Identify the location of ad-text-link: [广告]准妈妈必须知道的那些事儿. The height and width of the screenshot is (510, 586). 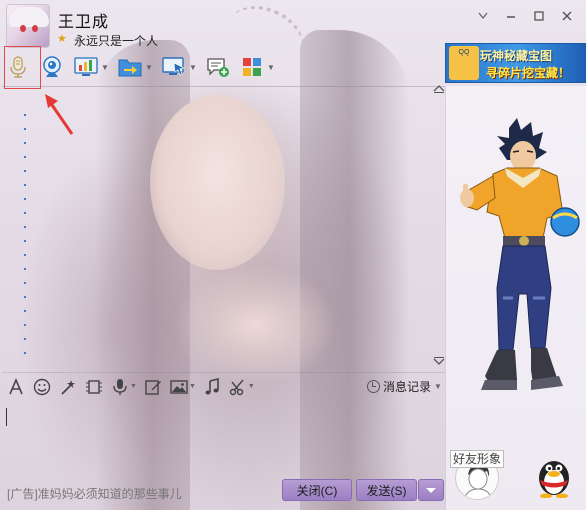
(94, 493).